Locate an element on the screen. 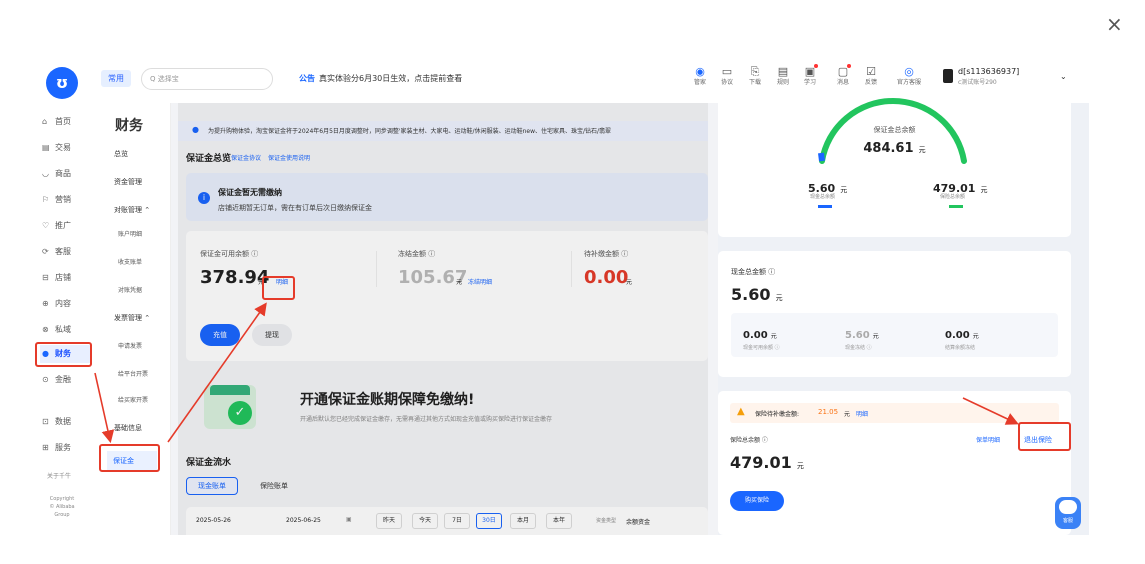 This screenshot has width=1145, height=564. close-icon: × is located at coordinates (1114, 24).